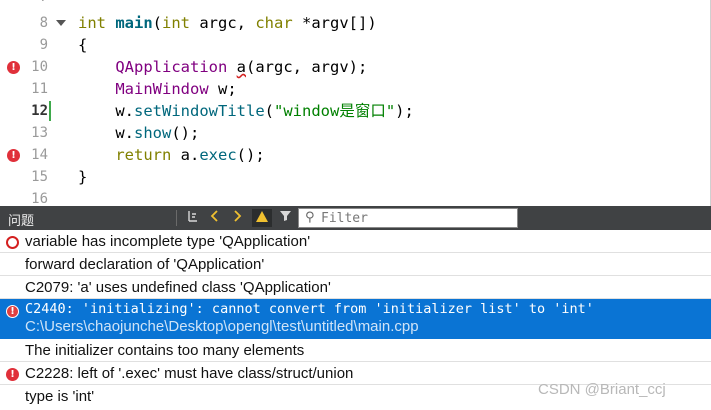 The width and height of the screenshot is (711, 410). I want to click on previous-issue-icon, so click(215, 218).